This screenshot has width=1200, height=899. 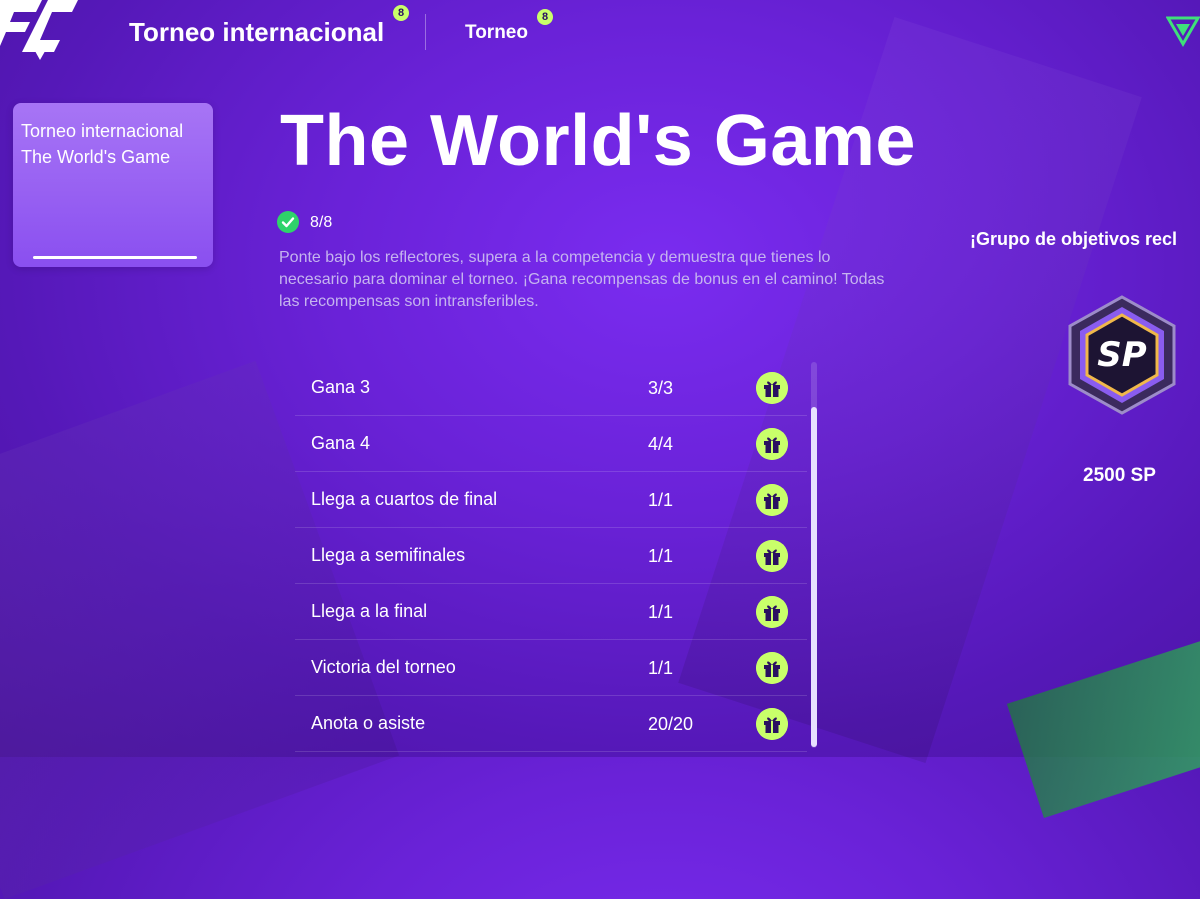 What do you see at coordinates (256, 32) in the screenshot?
I see `nav-title: Torneo internacional` at bounding box center [256, 32].